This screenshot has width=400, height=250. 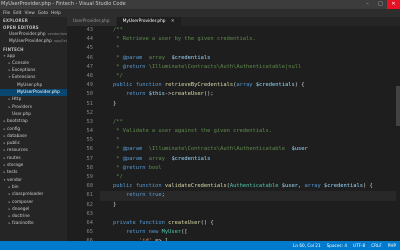 What do you see at coordinates (90, 121) in the screenshot?
I see `line-number: 53` at bounding box center [90, 121].